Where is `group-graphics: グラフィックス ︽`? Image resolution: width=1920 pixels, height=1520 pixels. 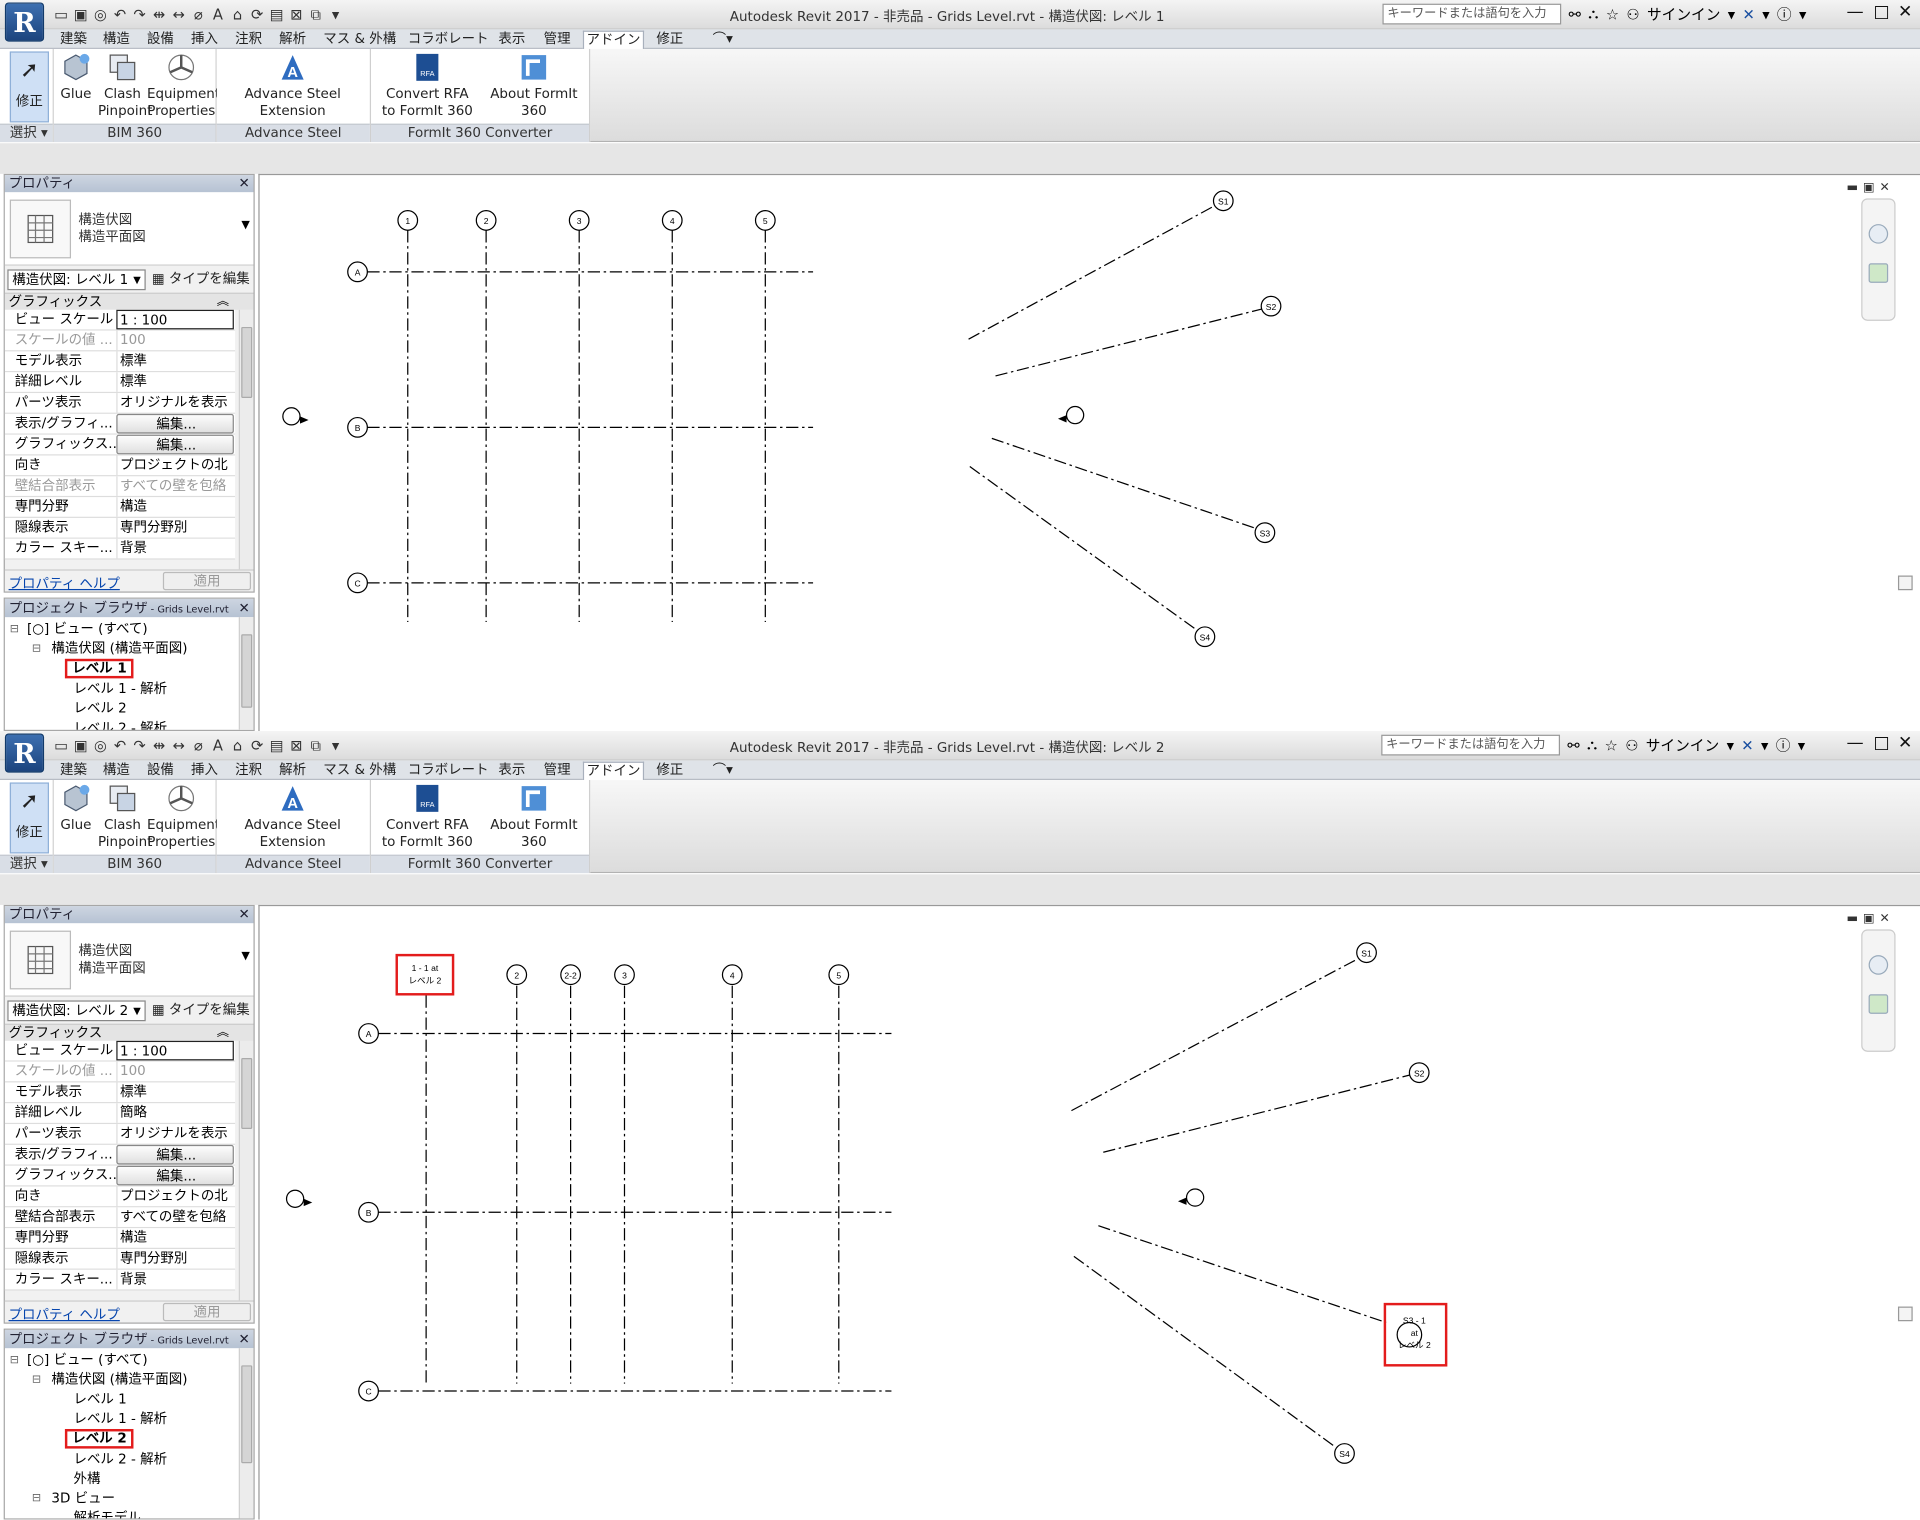
group-graphics: グラフィックス ︽ is located at coordinates (129, 1032).